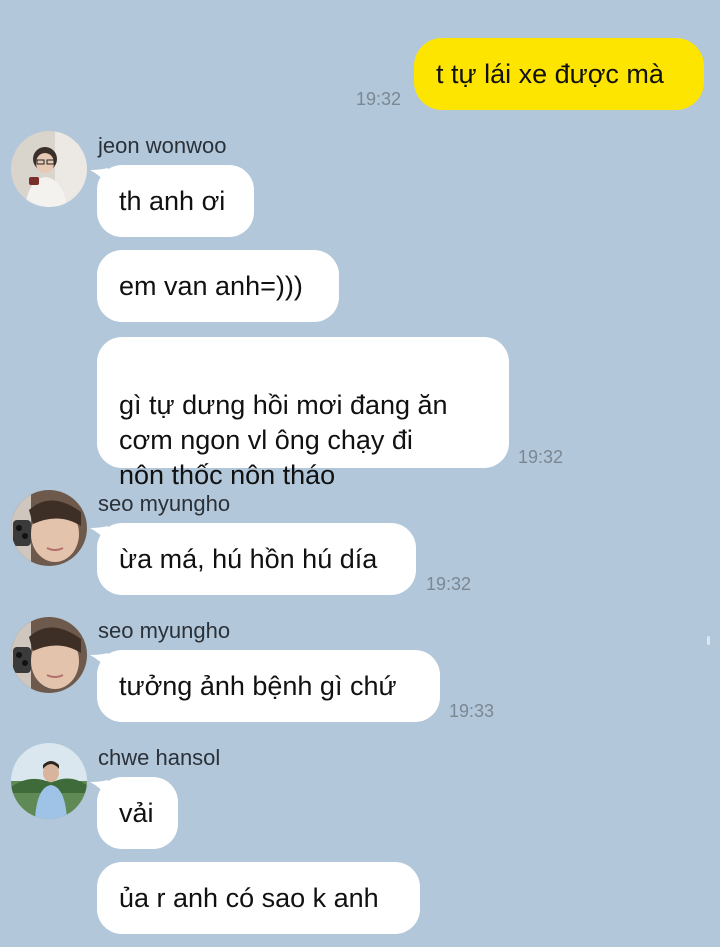 Image resolution: width=720 pixels, height=947 pixels. I want to click on message-text: em van anh=))), so click(211, 285).